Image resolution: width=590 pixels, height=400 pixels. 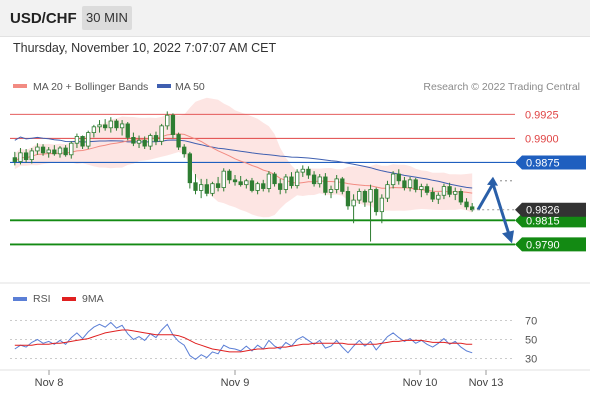 I want to click on rsi-tick-30: 30, so click(x=531, y=360).